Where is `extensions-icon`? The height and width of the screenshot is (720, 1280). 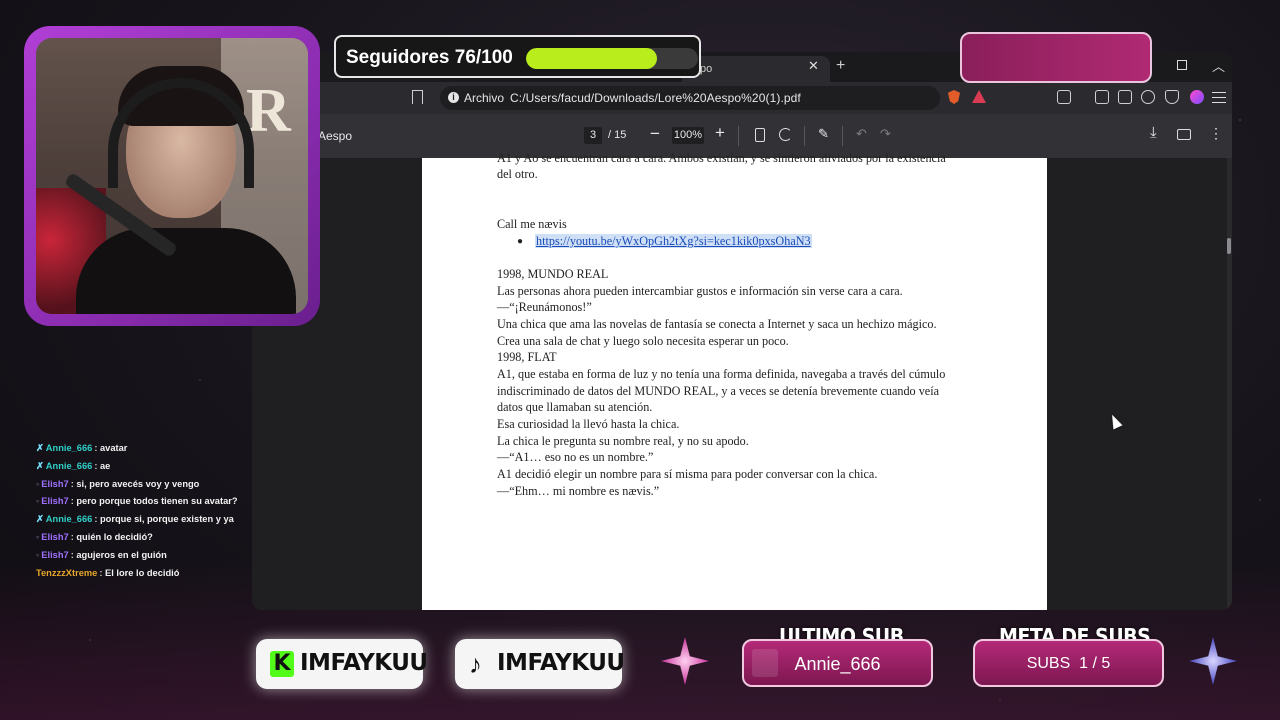 extensions-icon is located at coordinates (1148, 97).